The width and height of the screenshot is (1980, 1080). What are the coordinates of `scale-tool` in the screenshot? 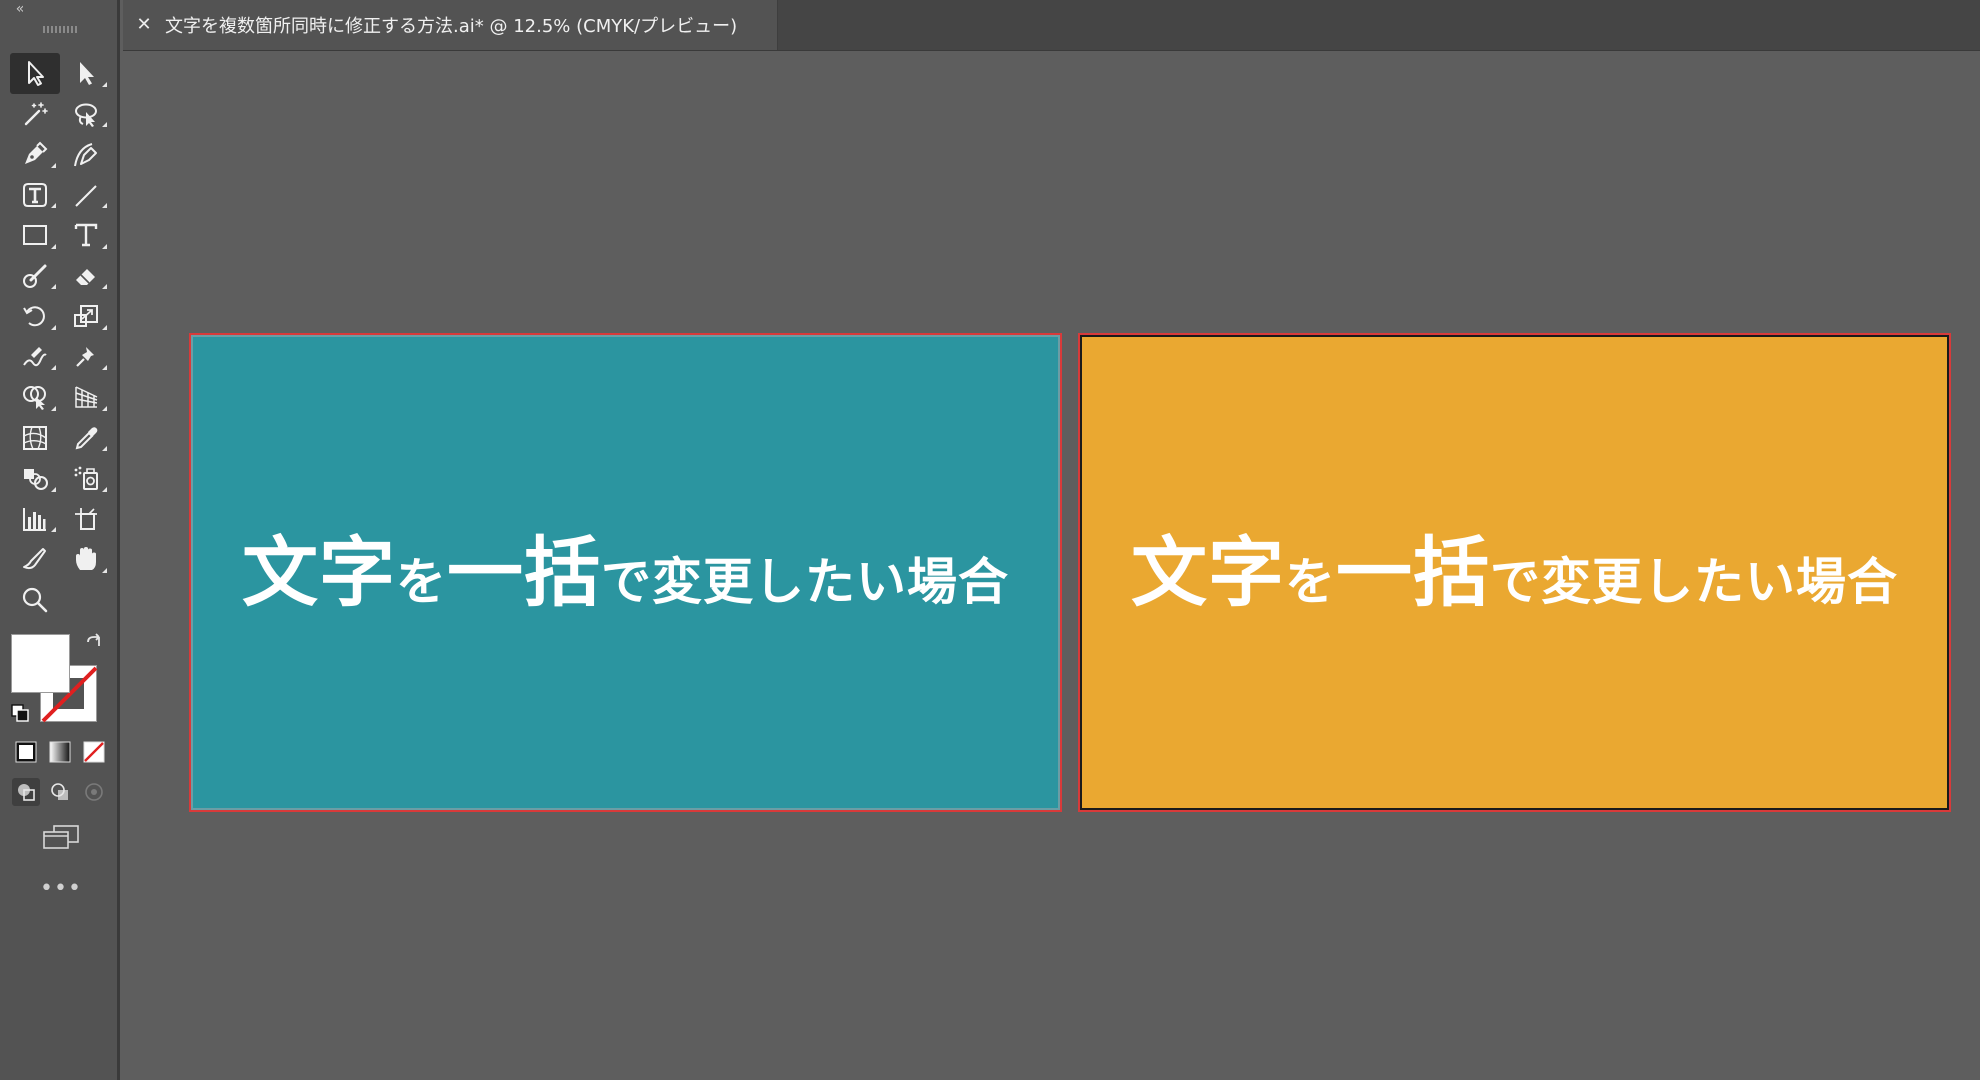 It's located at (86, 316).